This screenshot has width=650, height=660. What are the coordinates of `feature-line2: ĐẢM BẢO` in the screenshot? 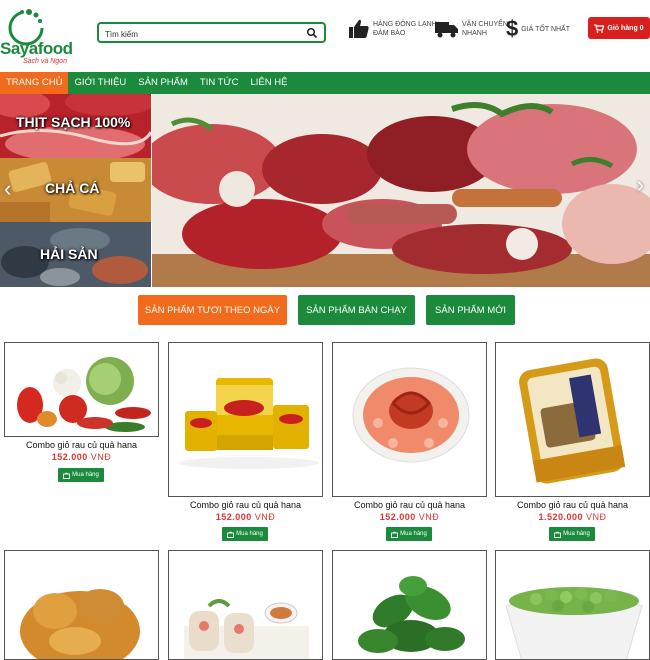 It's located at (389, 33).